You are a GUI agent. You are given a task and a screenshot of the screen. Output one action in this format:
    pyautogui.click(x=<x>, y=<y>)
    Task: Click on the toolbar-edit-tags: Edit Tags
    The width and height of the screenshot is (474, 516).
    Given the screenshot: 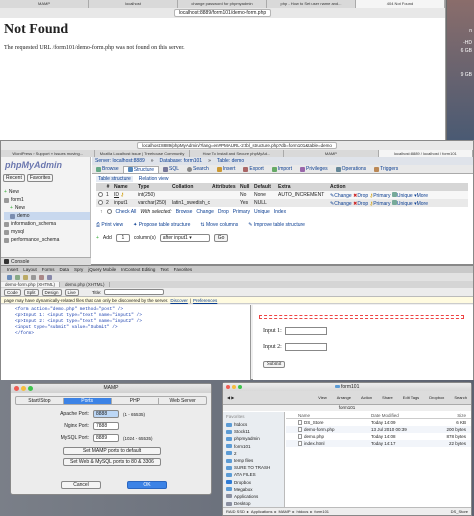 What is the action you would take?
    pyautogui.click(x=411, y=397)
    